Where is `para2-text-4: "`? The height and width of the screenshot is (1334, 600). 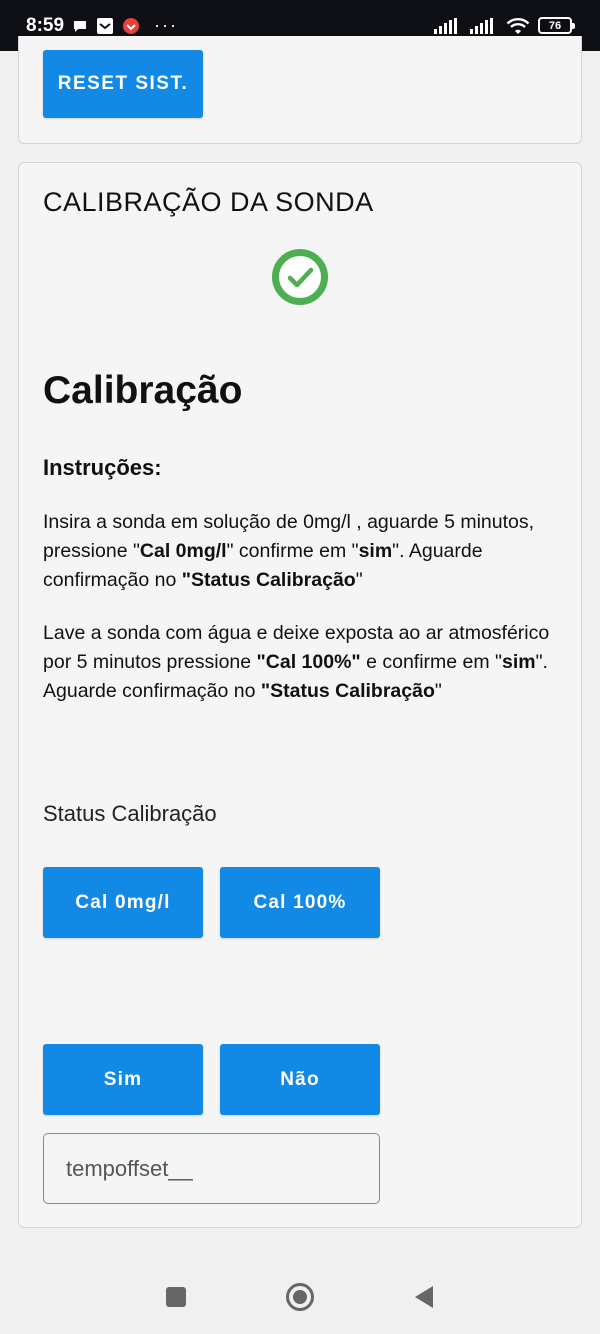
para2-text-4: " is located at coordinates (438, 691).